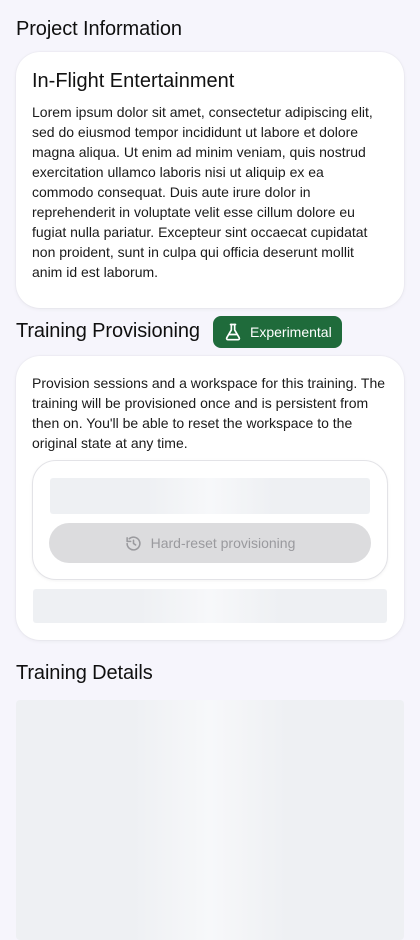 This screenshot has height=940, width=420. What do you see at coordinates (133, 81) in the screenshot?
I see `project-title: In-Flight Entertainment` at bounding box center [133, 81].